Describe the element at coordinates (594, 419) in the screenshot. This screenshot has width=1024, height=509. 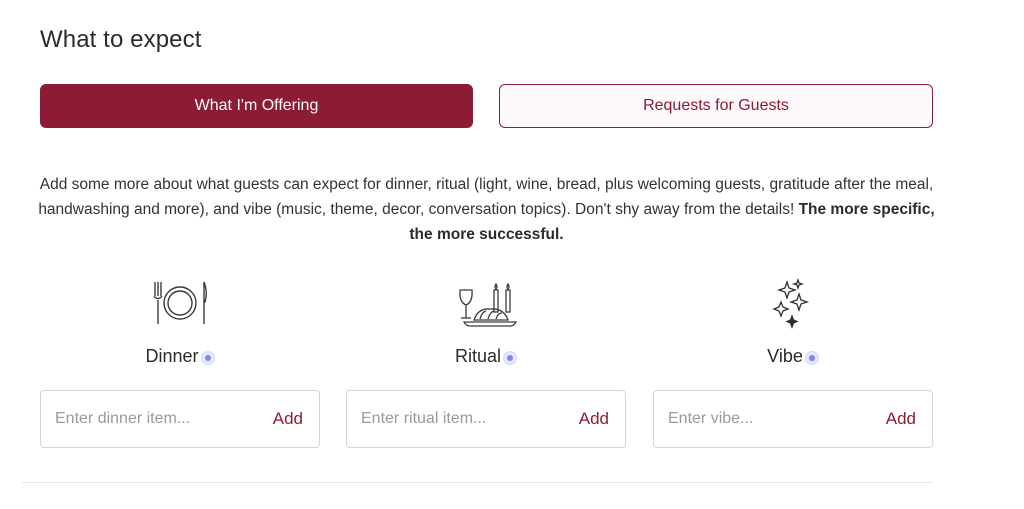
I see `add-ritual-button: Add` at that location.